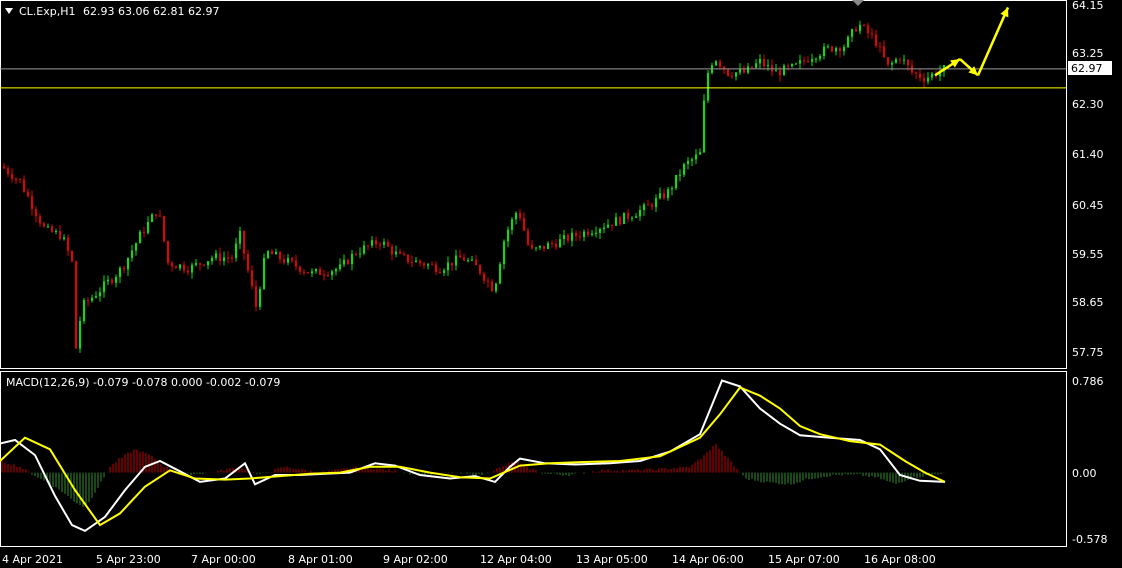 This screenshot has width=1122, height=568. Describe the element at coordinates (1088, 154) in the screenshot. I see `price-tick: 61.40` at that location.